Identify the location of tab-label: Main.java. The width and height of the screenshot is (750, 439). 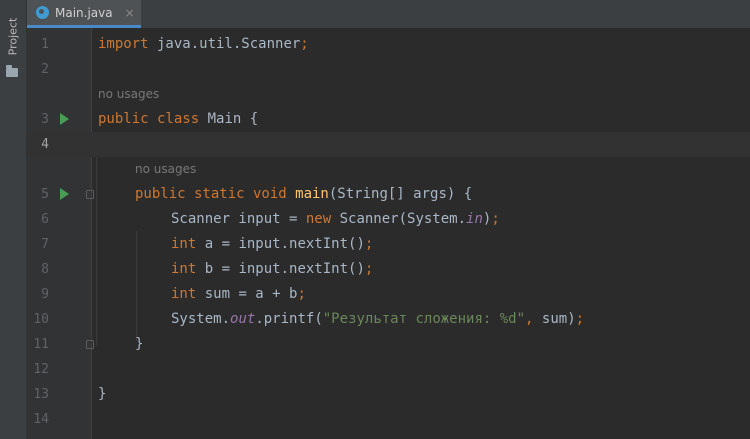
(84, 12).